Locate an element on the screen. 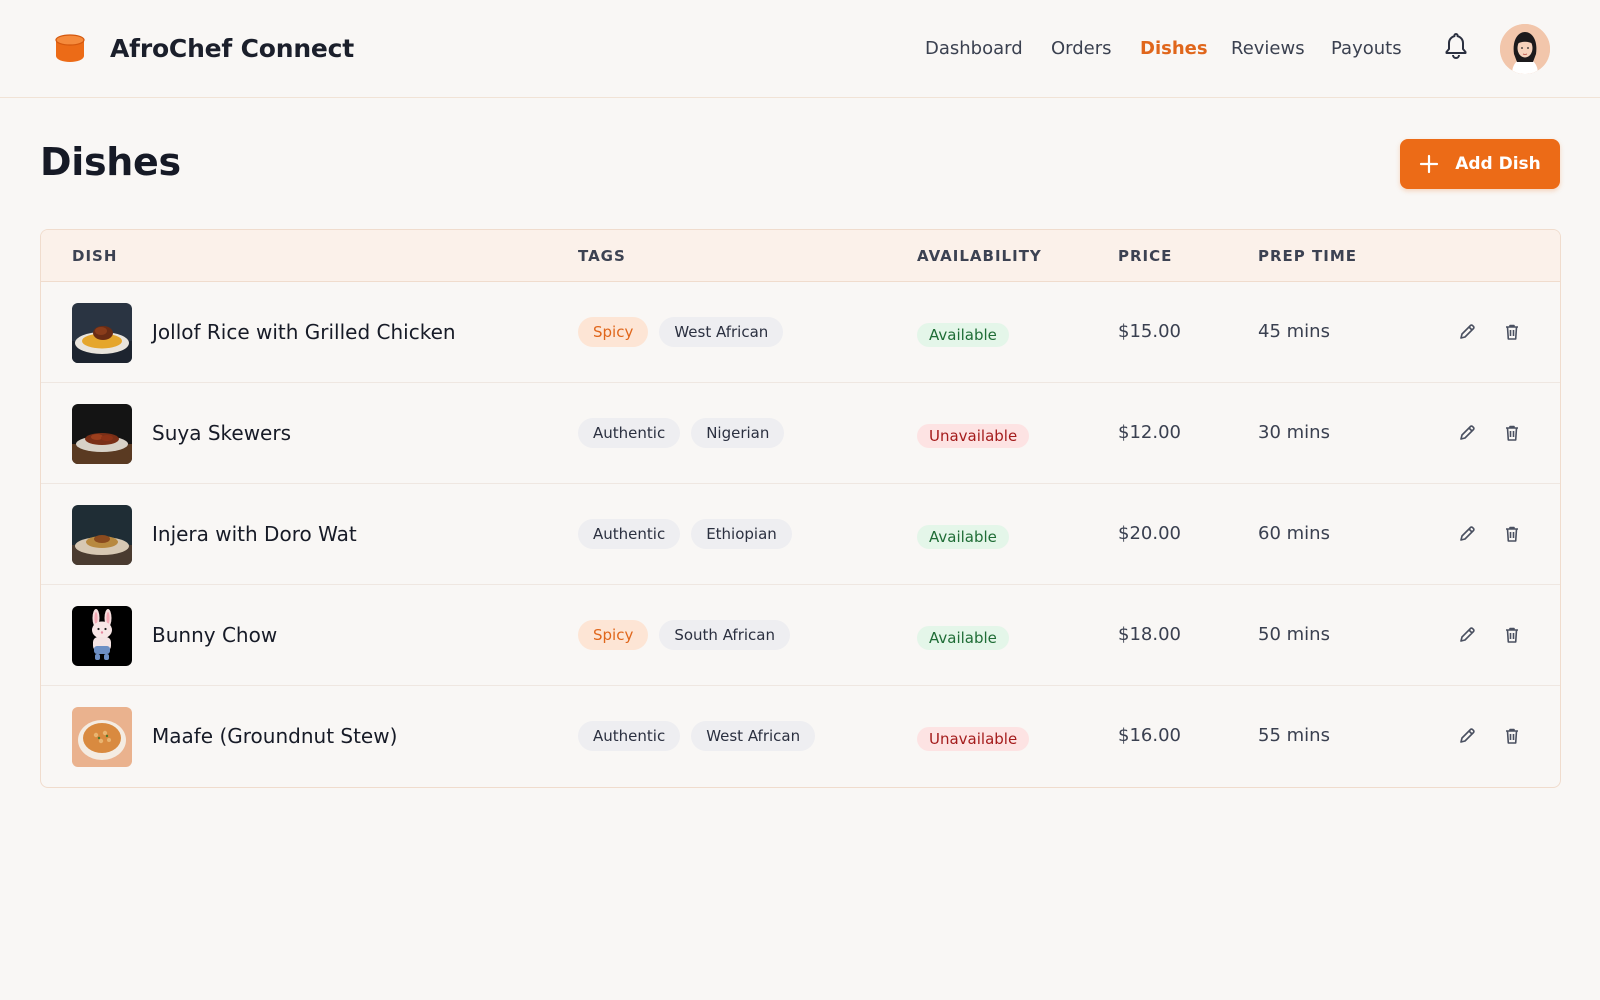 This screenshot has height=1000, width=1600. tag-list: Spicy South African is located at coordinates (689, 635).